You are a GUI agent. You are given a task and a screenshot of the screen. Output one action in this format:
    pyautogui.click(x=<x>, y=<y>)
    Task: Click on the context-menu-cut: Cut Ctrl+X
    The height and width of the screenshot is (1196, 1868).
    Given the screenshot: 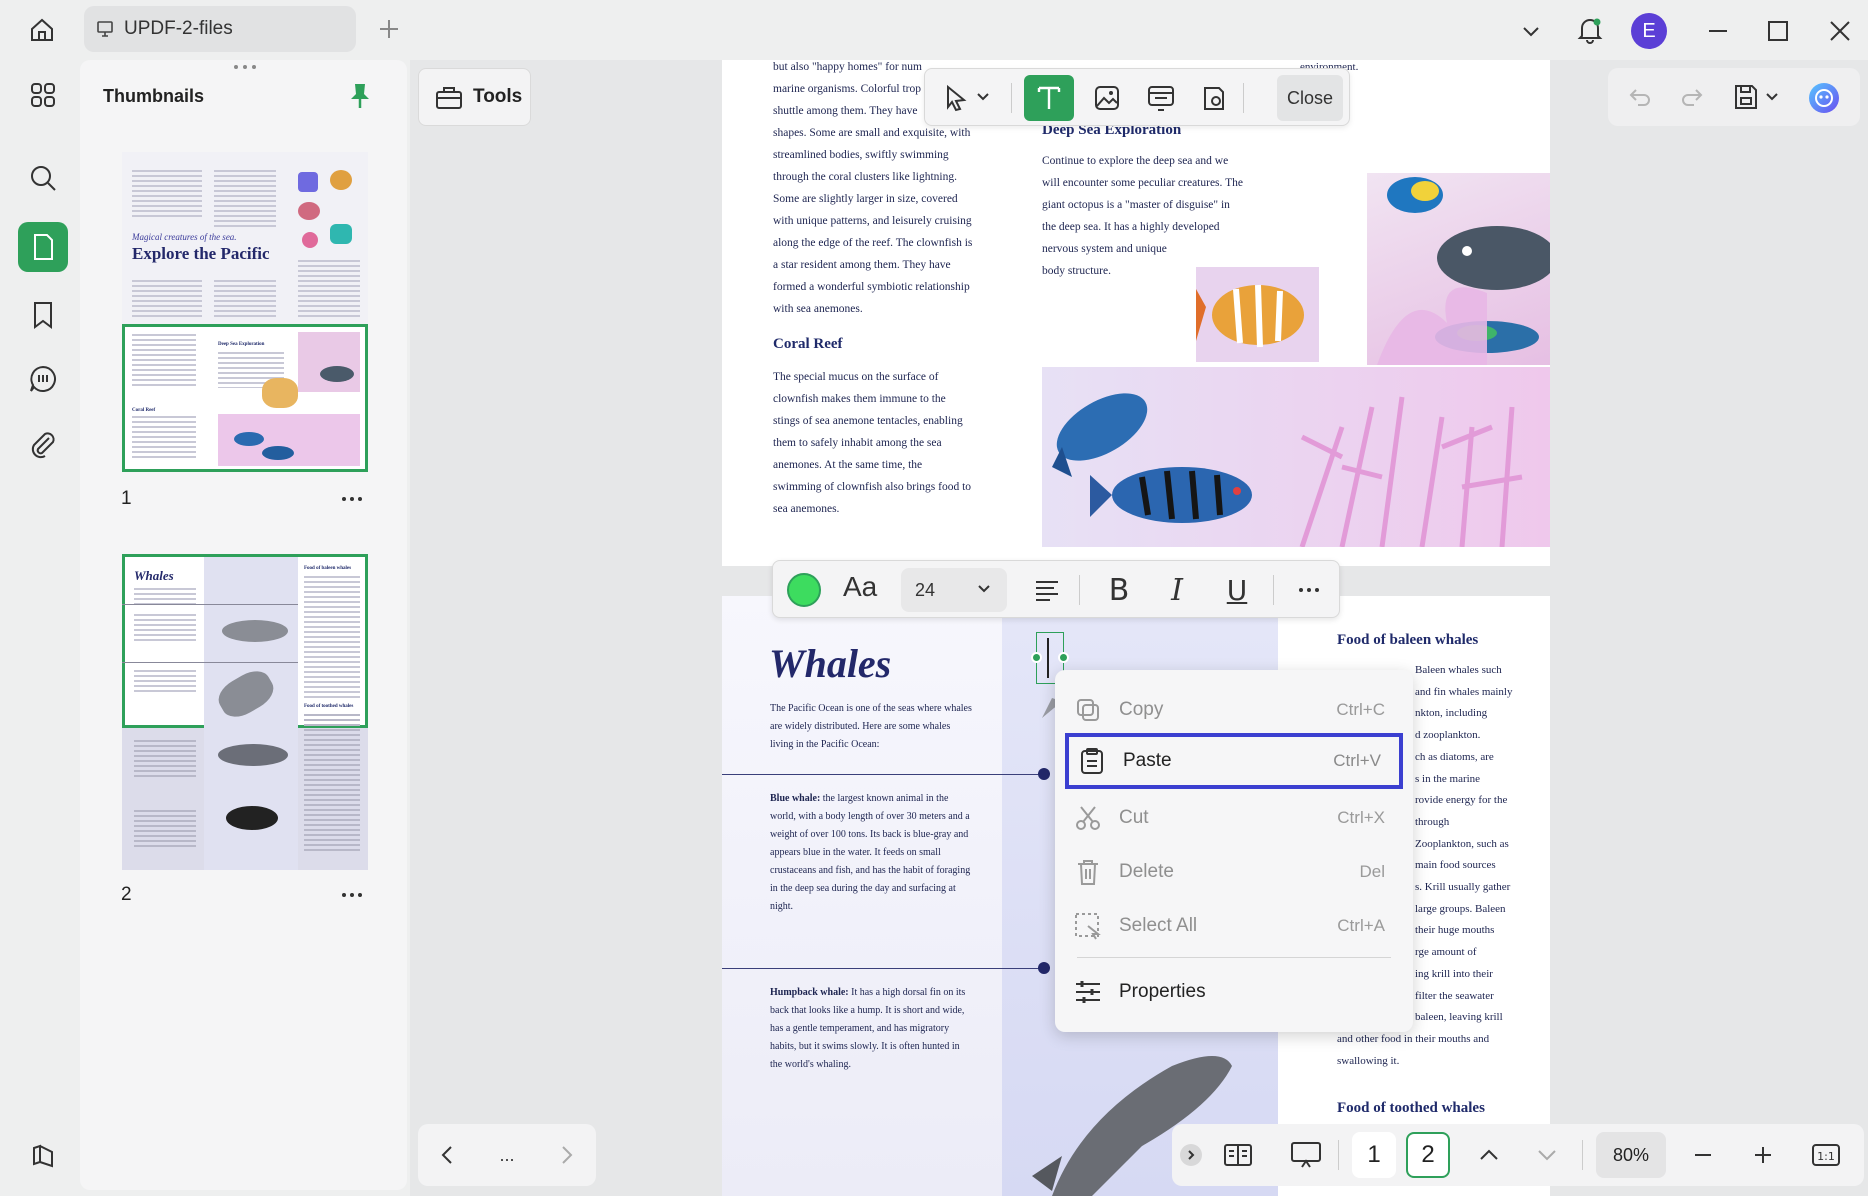 What is the action you would take?
    pyautogui.click(x=1234, y=818)
    